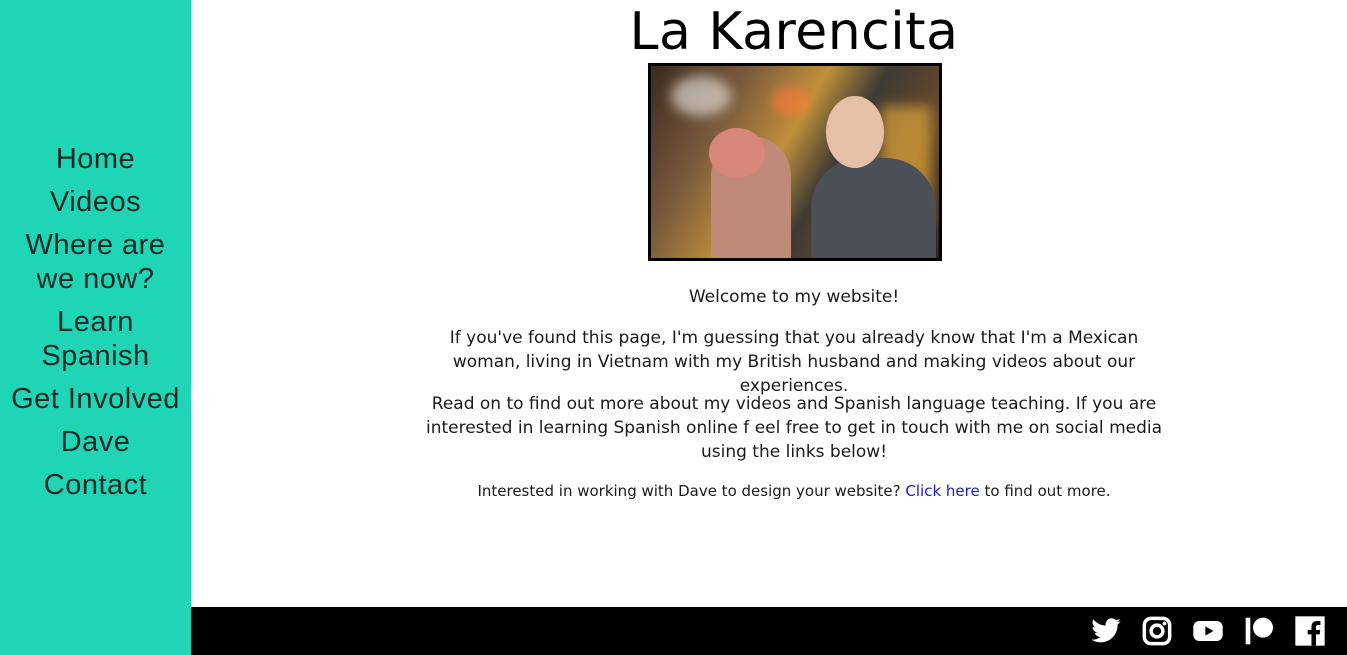 Image resolution: width=1347 pixels, height=655 pixels. Describe the element at coordinates (95, 399) in the screenshot. I see `nav-get-involved: Get Involved` at that location.